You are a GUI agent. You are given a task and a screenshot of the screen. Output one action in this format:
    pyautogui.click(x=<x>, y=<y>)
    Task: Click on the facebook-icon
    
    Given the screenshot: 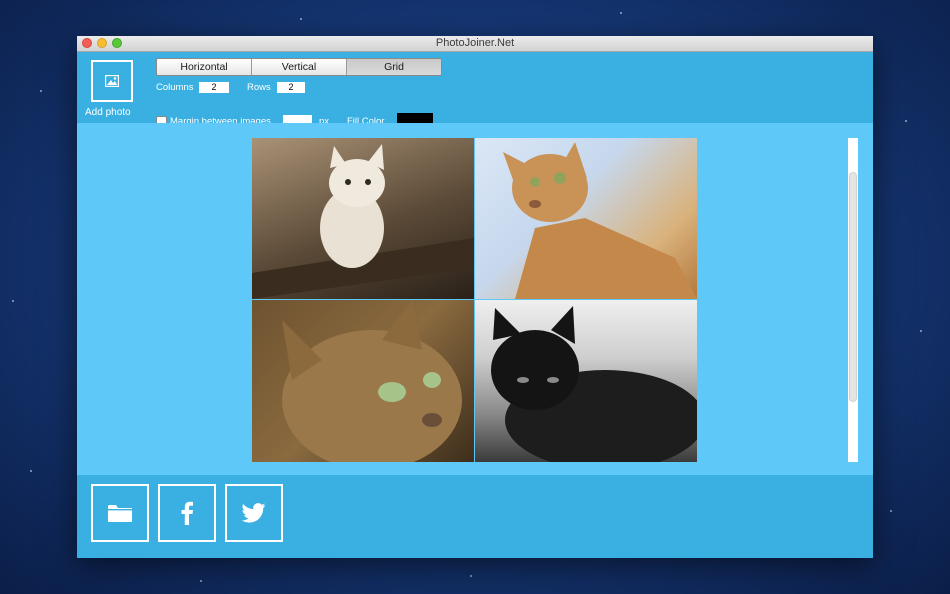 What is the action you would take?
    pyautogui.click(x=187, y=513)
    